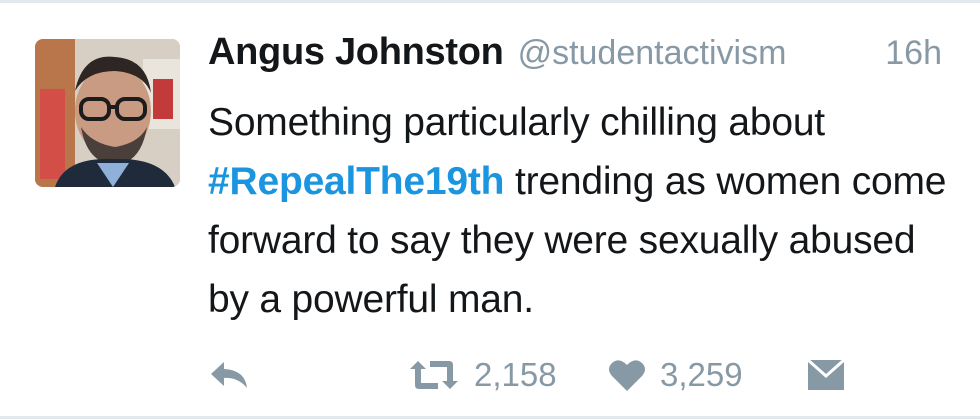 The image size is (980, 419). Describe the element at coordinates (627, 375) in the screenshot. I see `heart-icon` at that location.